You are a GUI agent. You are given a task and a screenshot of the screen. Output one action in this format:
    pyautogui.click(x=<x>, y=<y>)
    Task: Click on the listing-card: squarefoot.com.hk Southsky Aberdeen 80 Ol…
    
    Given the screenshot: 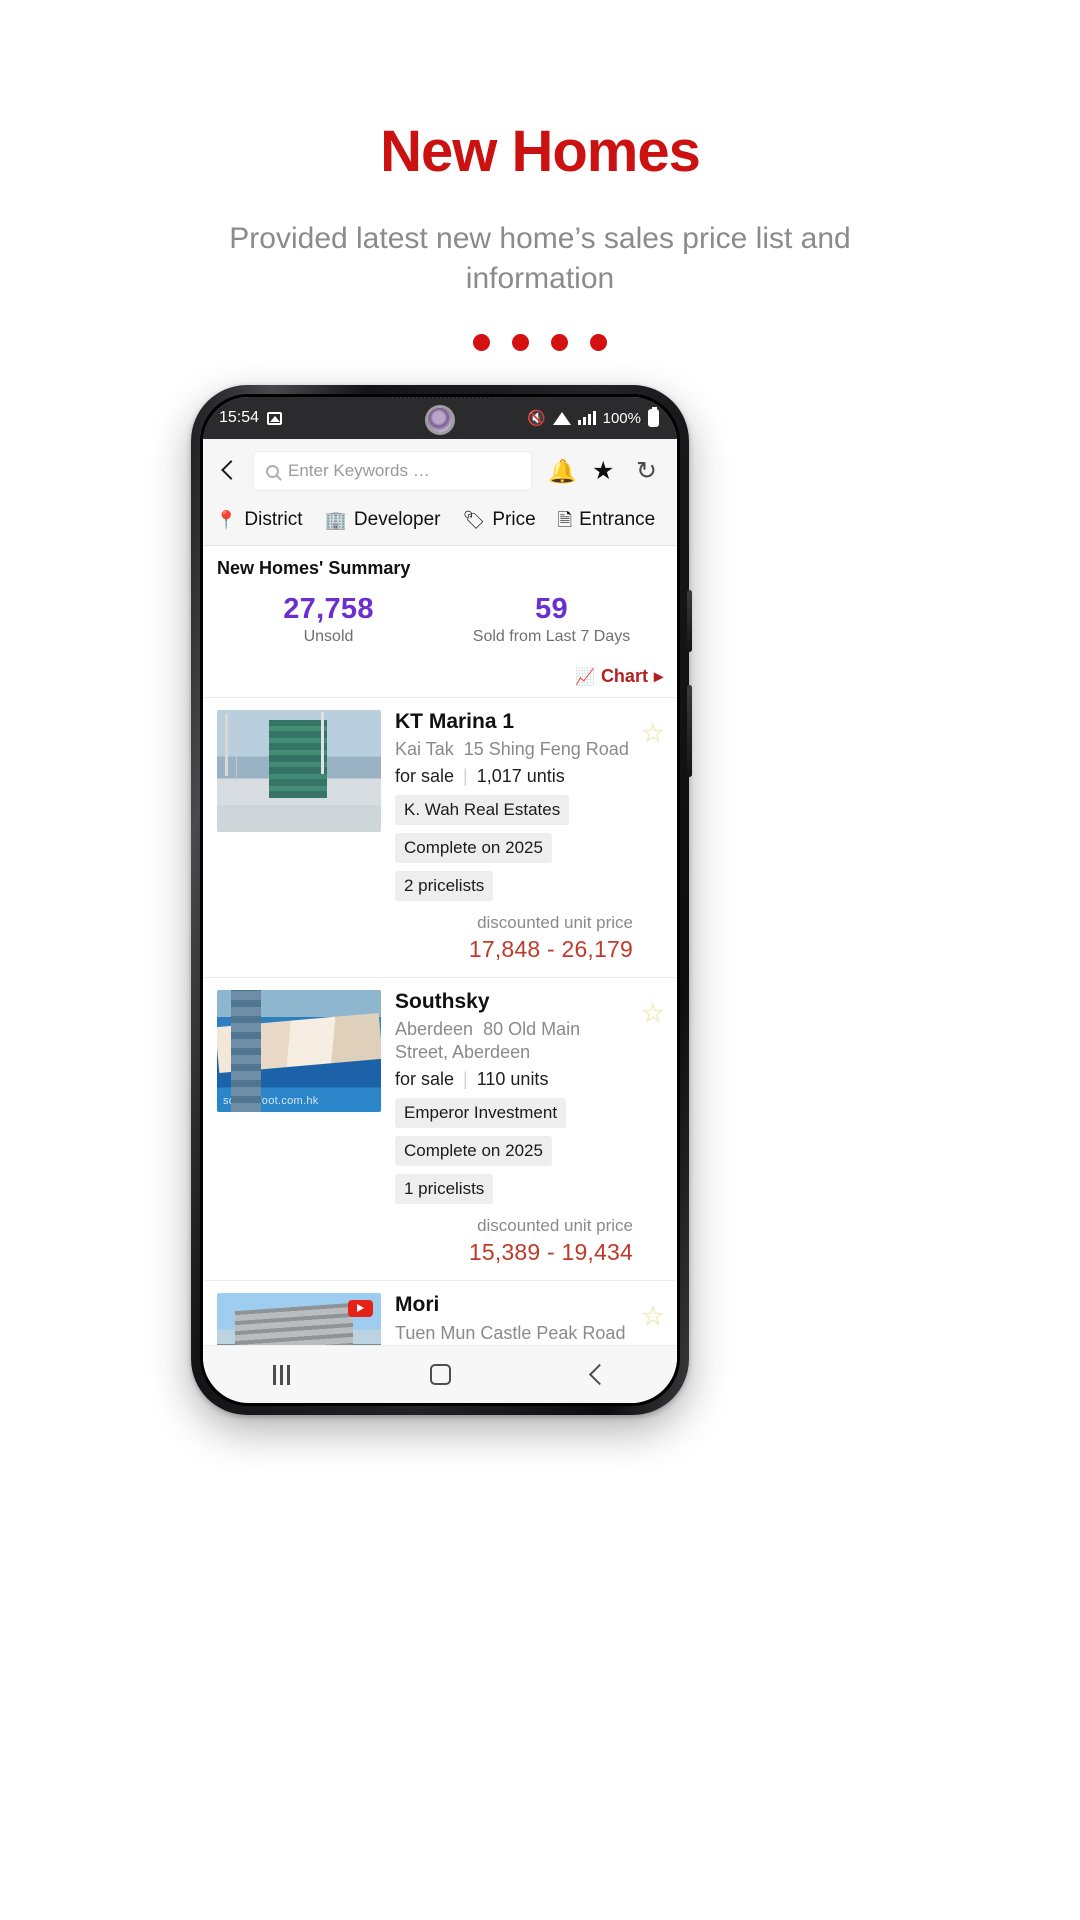 What is the action you would take?
    pyautogui.click(x=440, y=1128)
    